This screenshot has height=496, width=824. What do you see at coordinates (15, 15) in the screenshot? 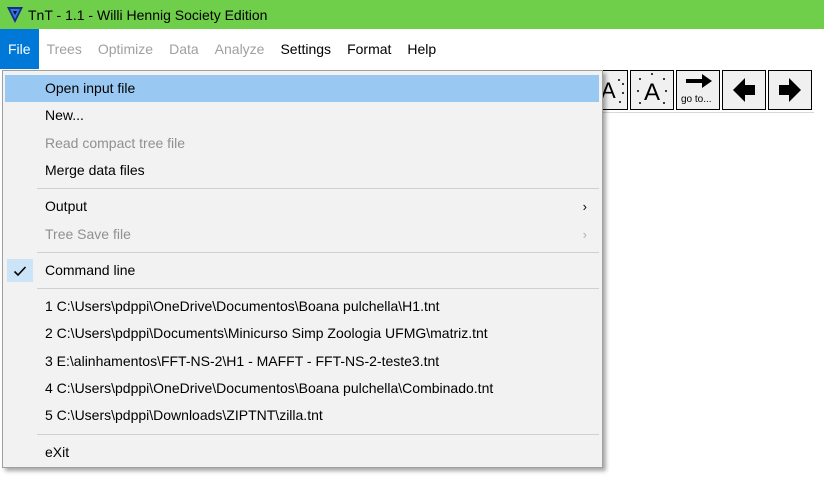
I see `tnt-logo-icon` at bounding box center [15, 15].